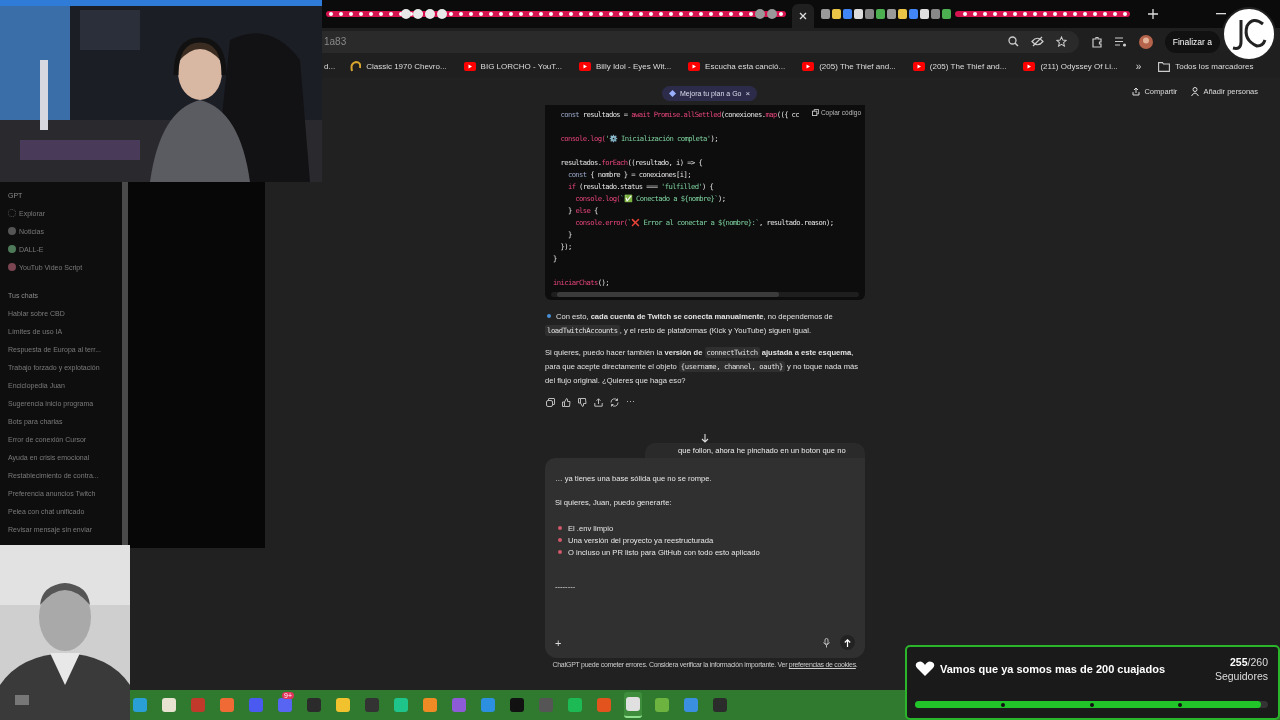 The image size is (1280, 720). What do you see at coordinates (668, 294) in the screenshot?
I see `scrollbar-thumb` at bounding box center [668, 294].